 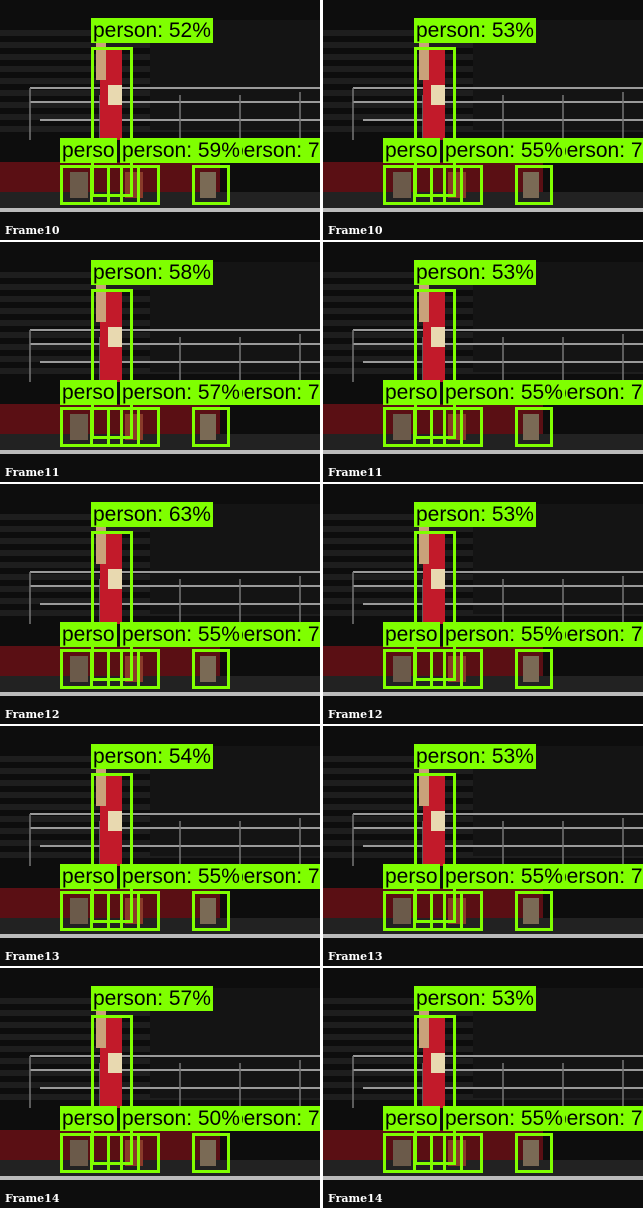 I want to click on detection-label: person: 59%, so click(x=181, y=150).